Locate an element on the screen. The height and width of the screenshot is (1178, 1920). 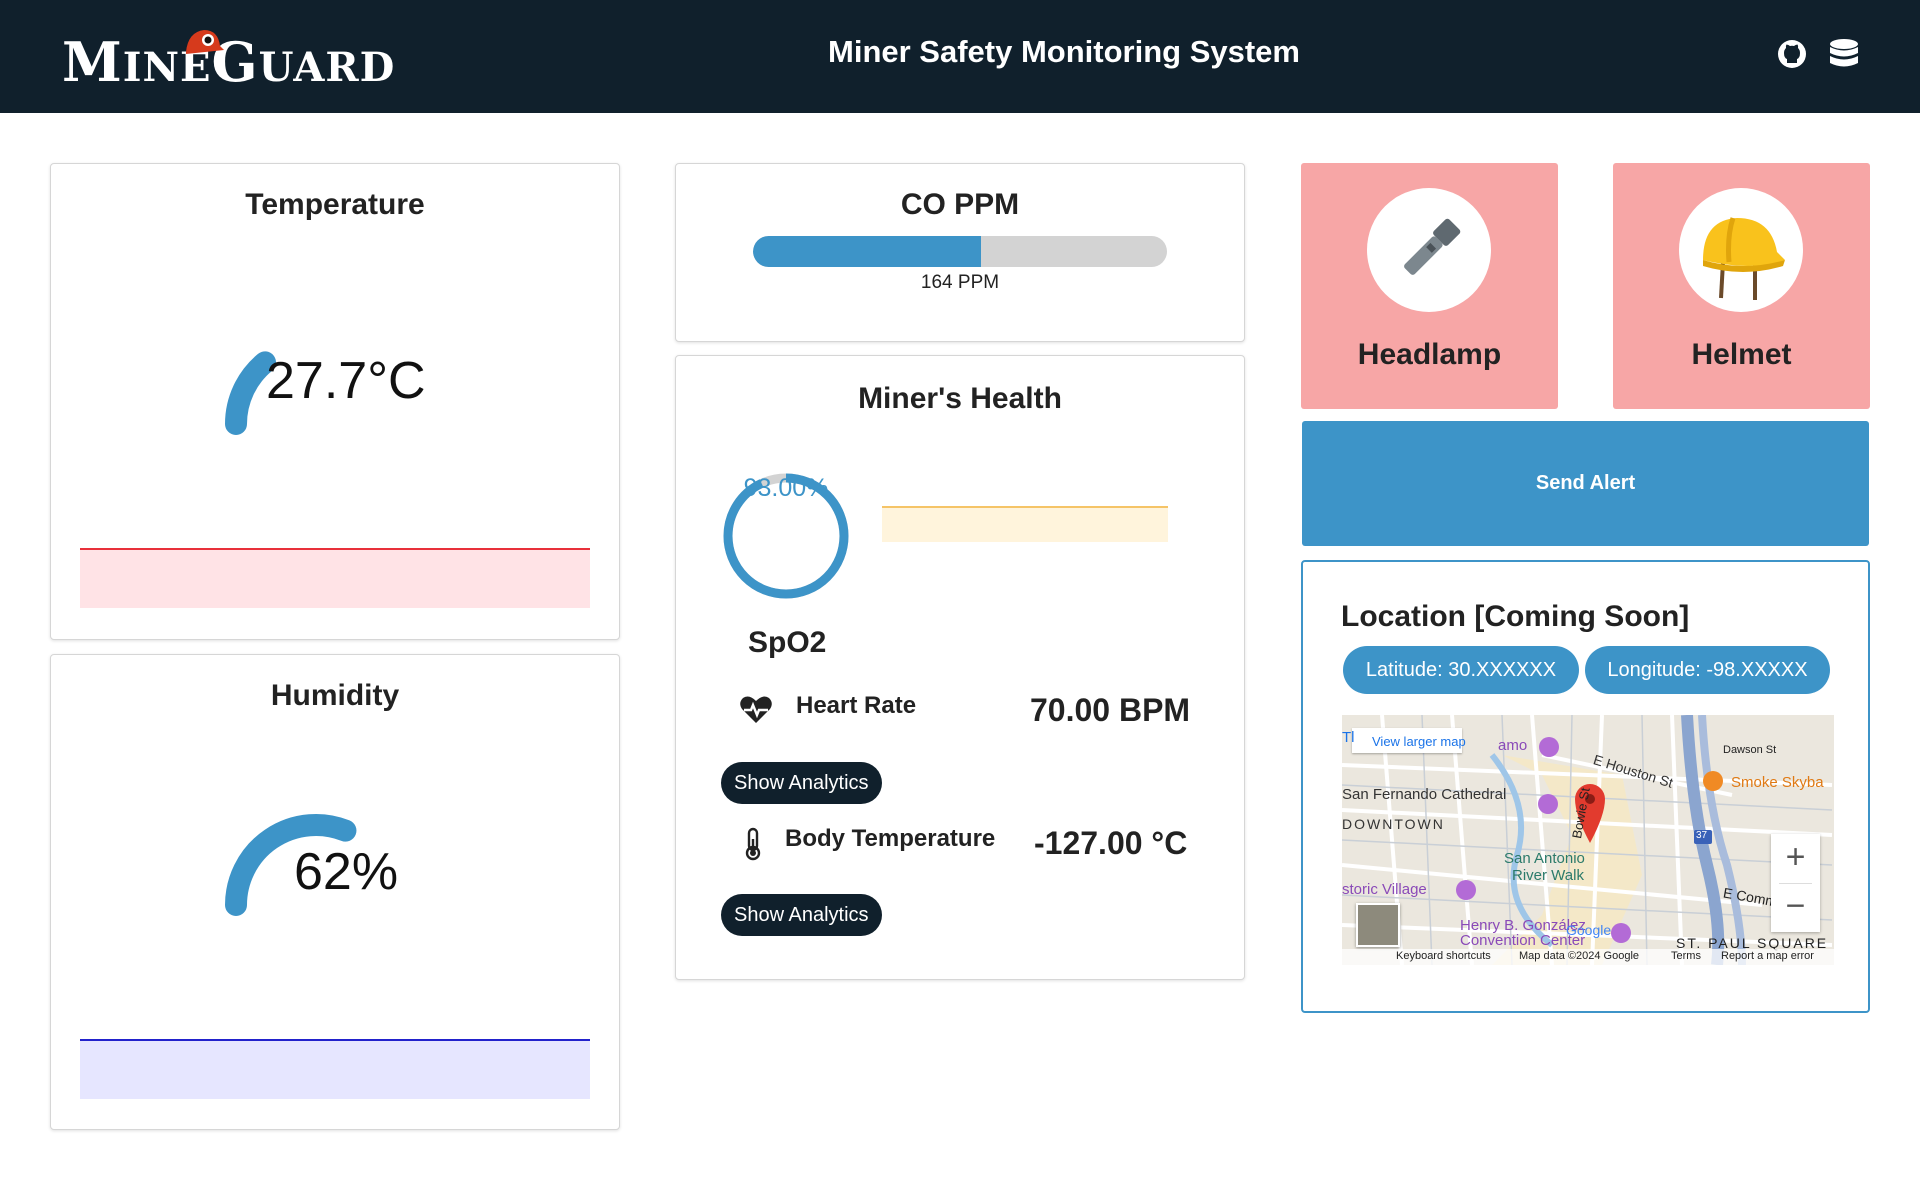
report-map-error-link: Report a map error is located at coordinates (1767, 956).